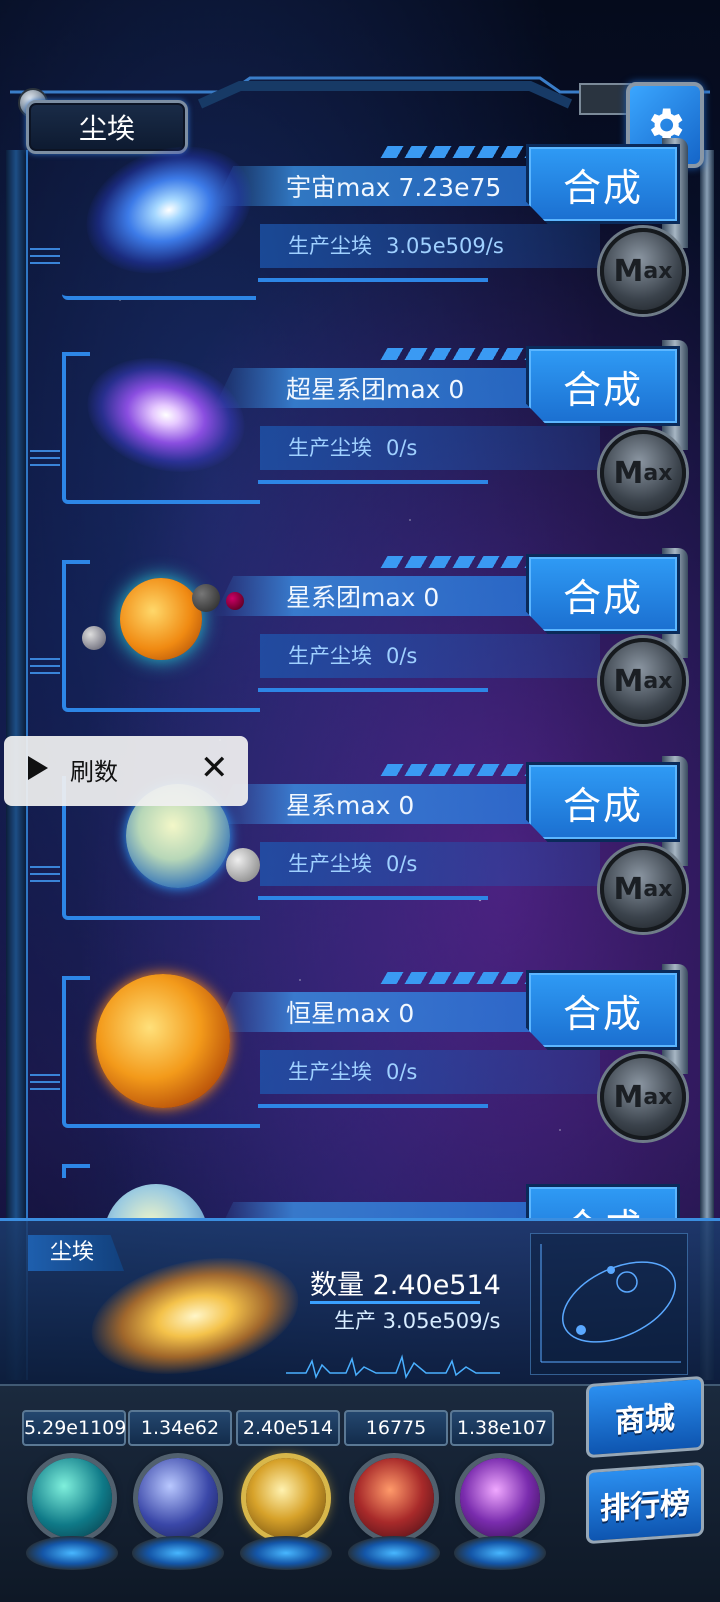  Describe the element at coordinates (645, 1417) in the screenshot. I see `shop-button: 商城` at that location.